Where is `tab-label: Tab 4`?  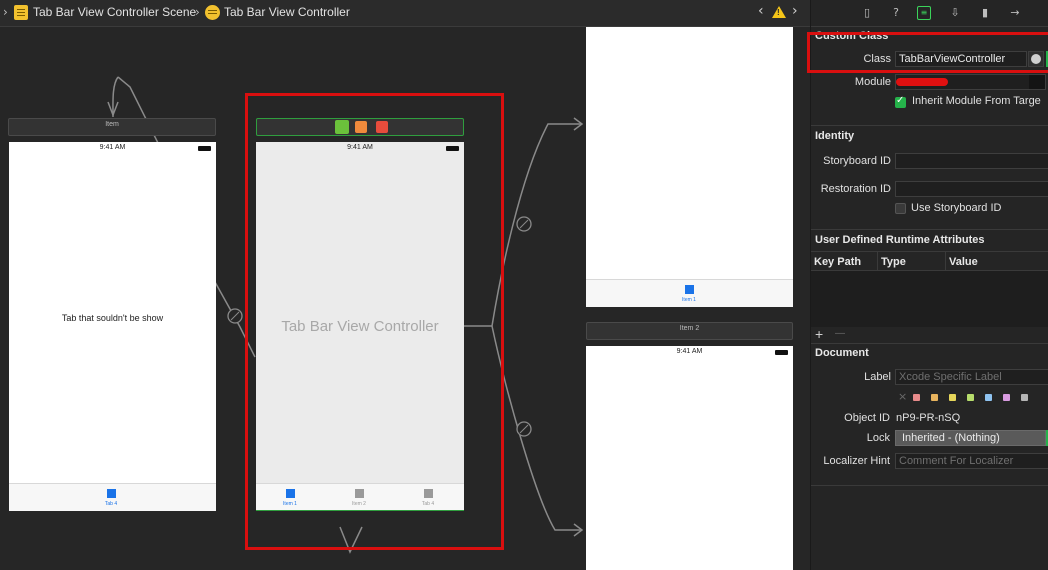
tab-label: Tab 4 is located at coordinates (111, 504).